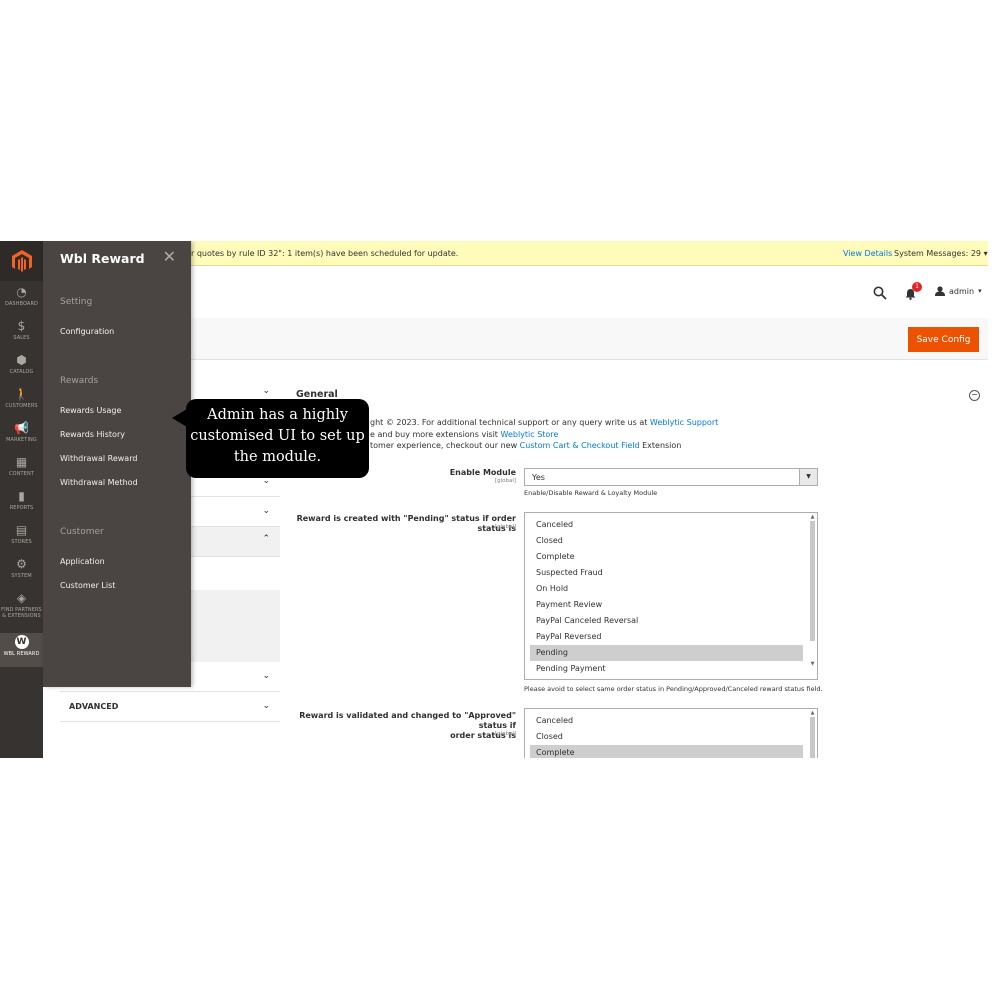 The width and height of the screenshot is (1000, 1000). Describe the element at coordinates (21, 496) in the screenshot. I see `bar-chart-icon: ▮` at that location.